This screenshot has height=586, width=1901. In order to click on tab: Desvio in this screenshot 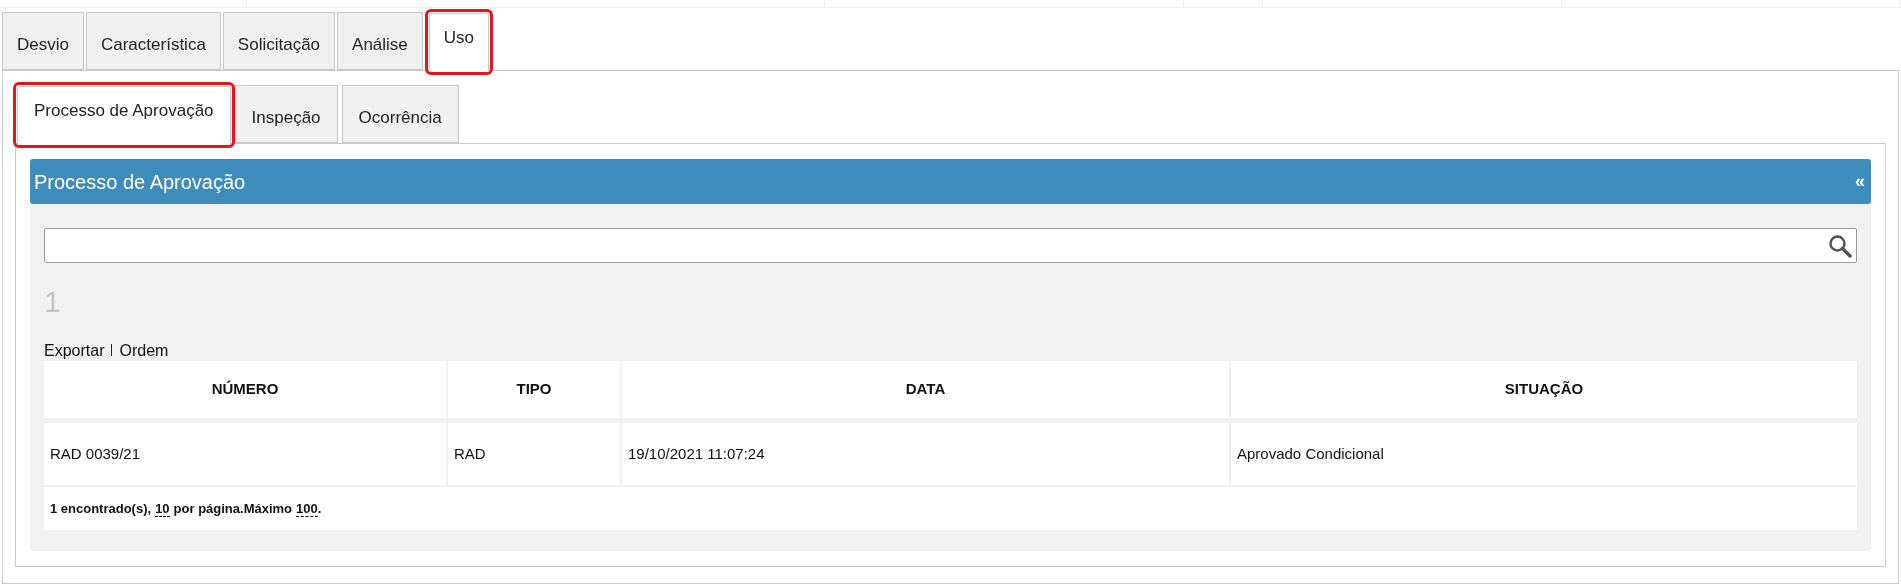, I will do `click(43, 41)`.